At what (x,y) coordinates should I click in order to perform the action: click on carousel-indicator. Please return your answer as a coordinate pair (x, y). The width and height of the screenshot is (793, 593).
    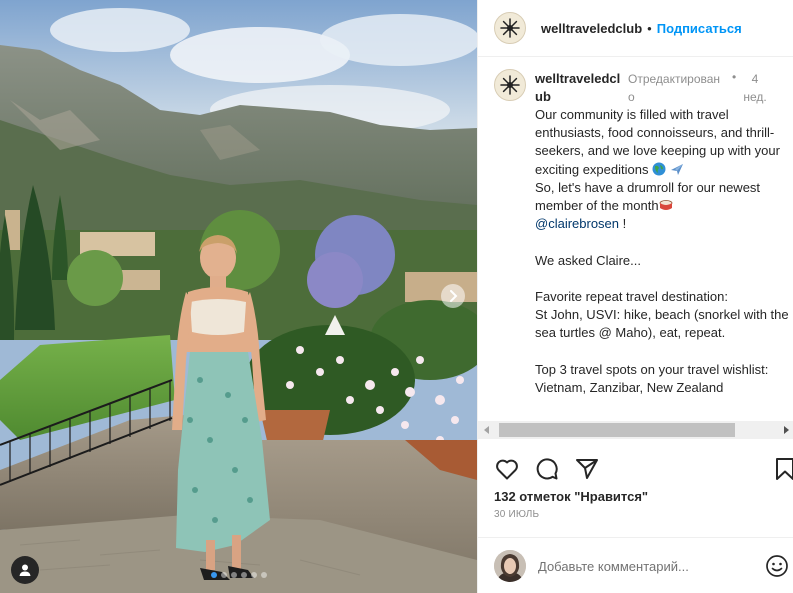
    Looking at the image, I should click on (238, 575).